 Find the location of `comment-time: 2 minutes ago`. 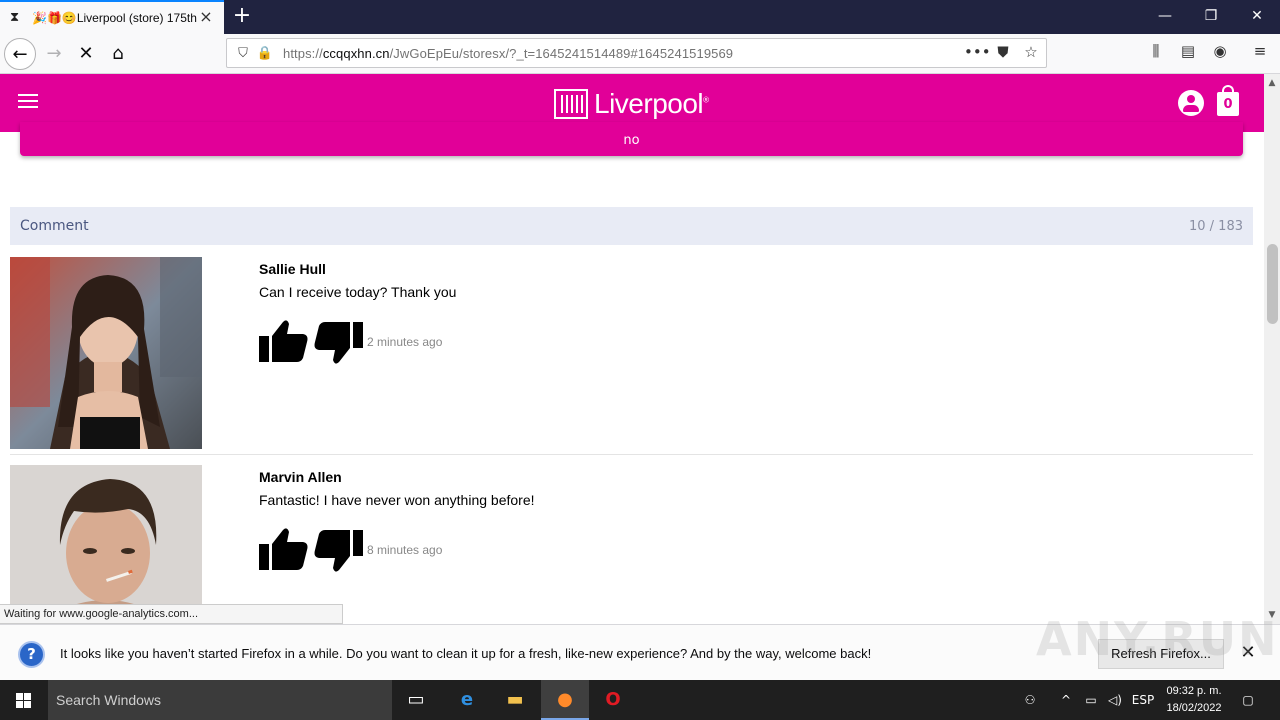

comment-time: 2 minutes ago is located at coordinates (405, 342).